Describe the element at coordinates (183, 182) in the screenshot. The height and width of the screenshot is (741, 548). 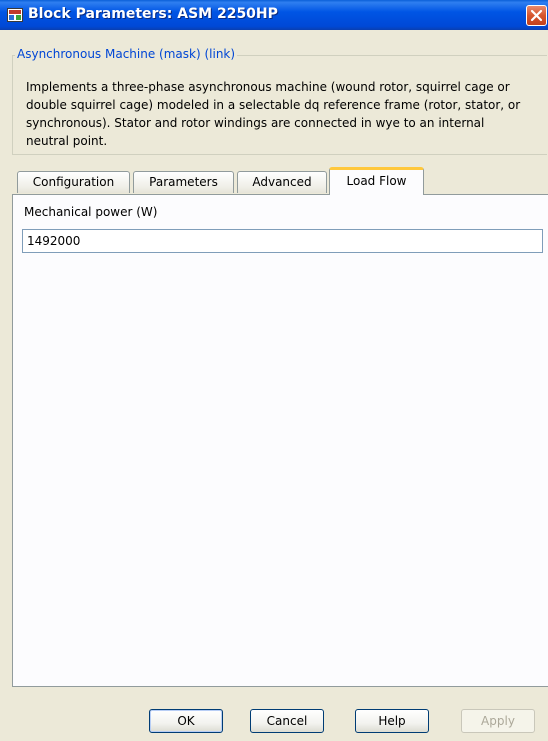
I see `tab-parameters: Parameters` at that location.